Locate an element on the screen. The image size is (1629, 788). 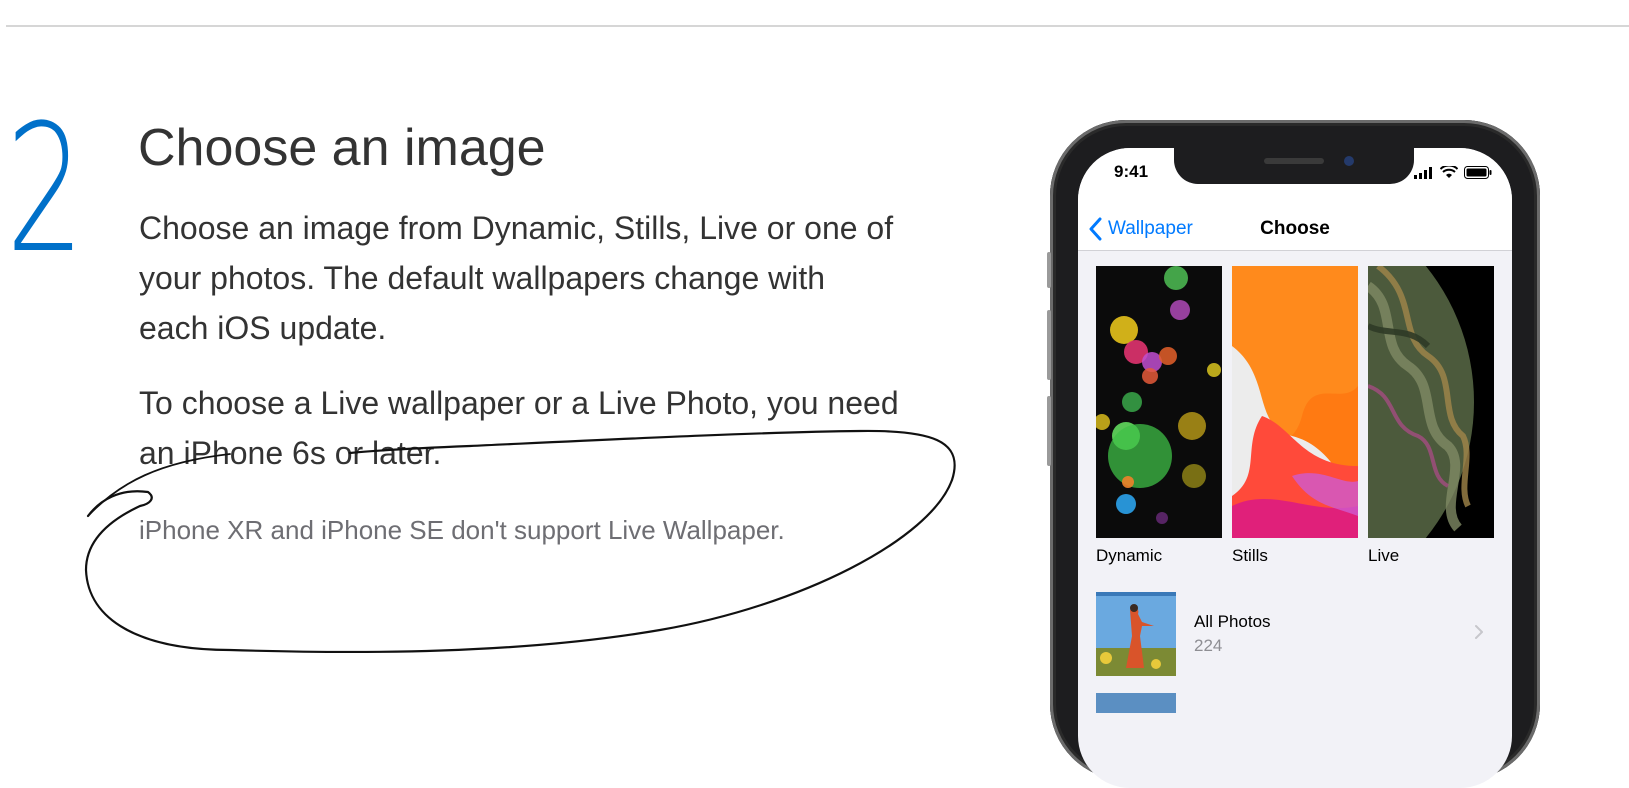
volume-up-button is located at coordinates (1049, 345).